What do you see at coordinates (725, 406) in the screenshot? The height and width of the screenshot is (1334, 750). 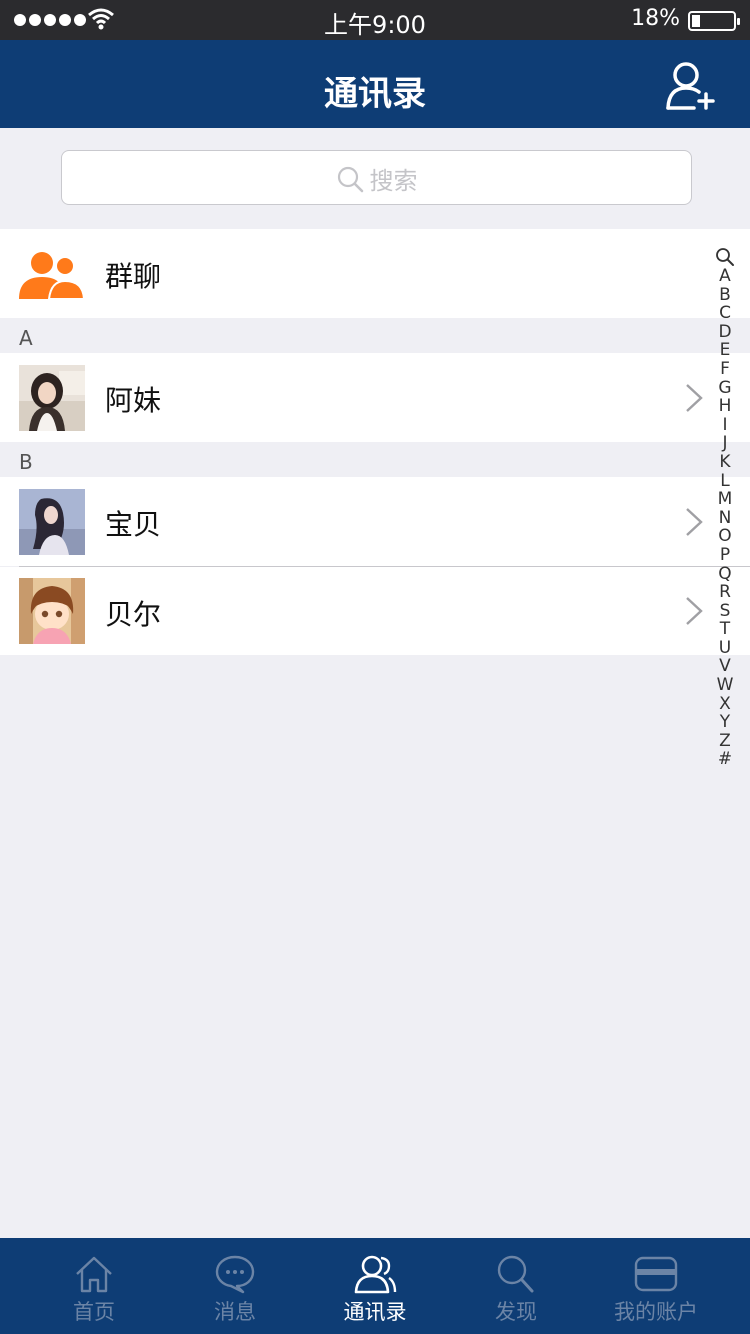 I see `index-letter: H` at bounding box center [725, 406].